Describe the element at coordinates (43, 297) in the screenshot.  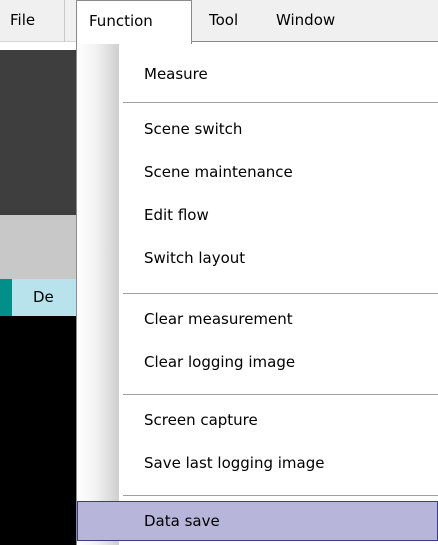
I see `background-tab-label: De` at that location.